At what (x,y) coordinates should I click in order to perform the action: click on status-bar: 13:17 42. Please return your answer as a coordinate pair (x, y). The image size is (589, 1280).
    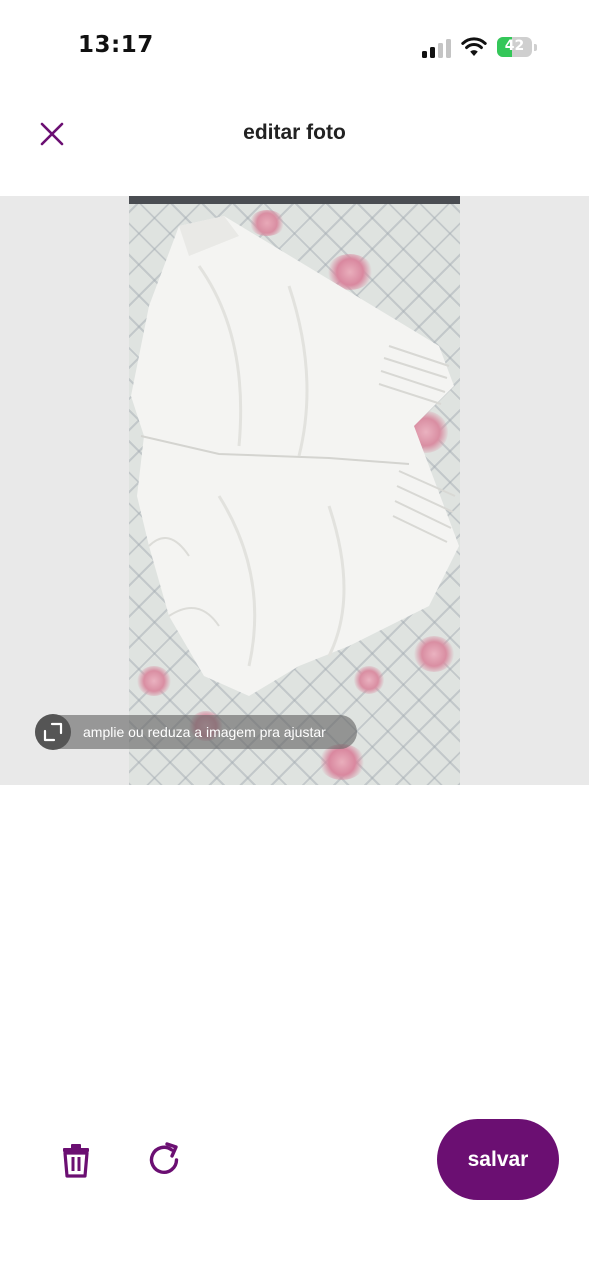
    Looking at the image, I should click on (294, 48).